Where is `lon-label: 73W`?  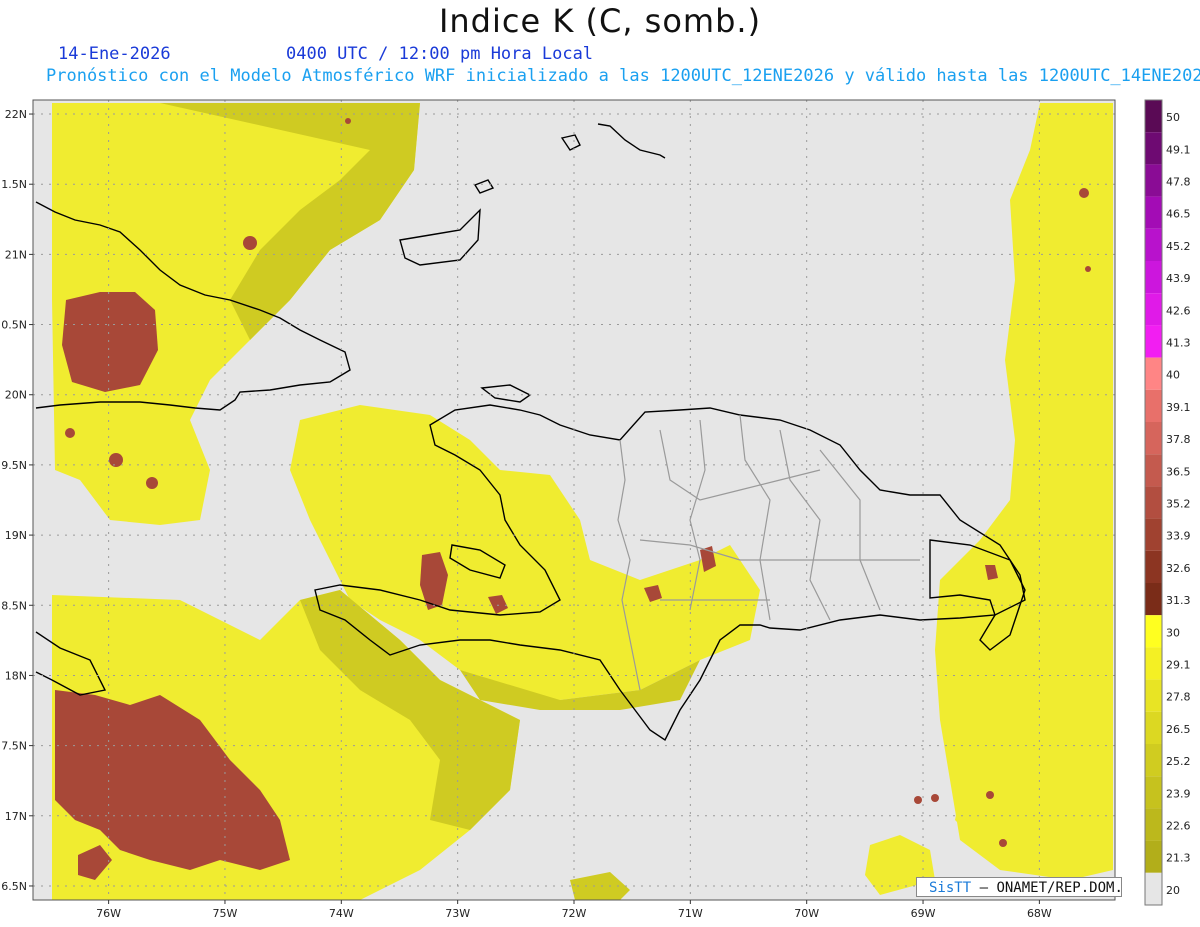
lon-label: 73W is located at coordinates (457, 913).